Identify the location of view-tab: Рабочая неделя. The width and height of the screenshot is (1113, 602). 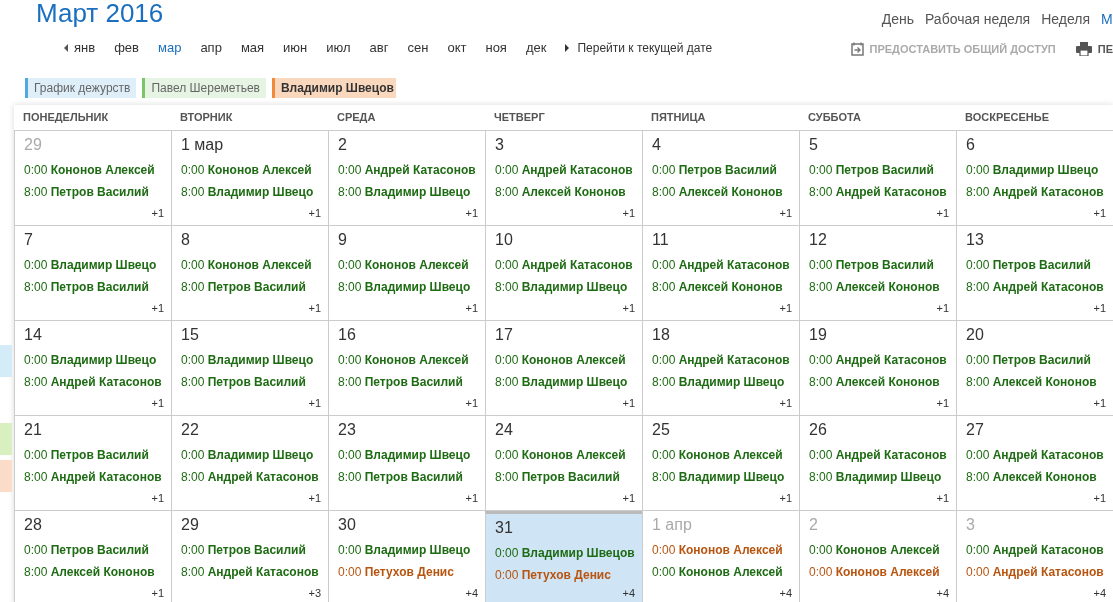
(978, 19).